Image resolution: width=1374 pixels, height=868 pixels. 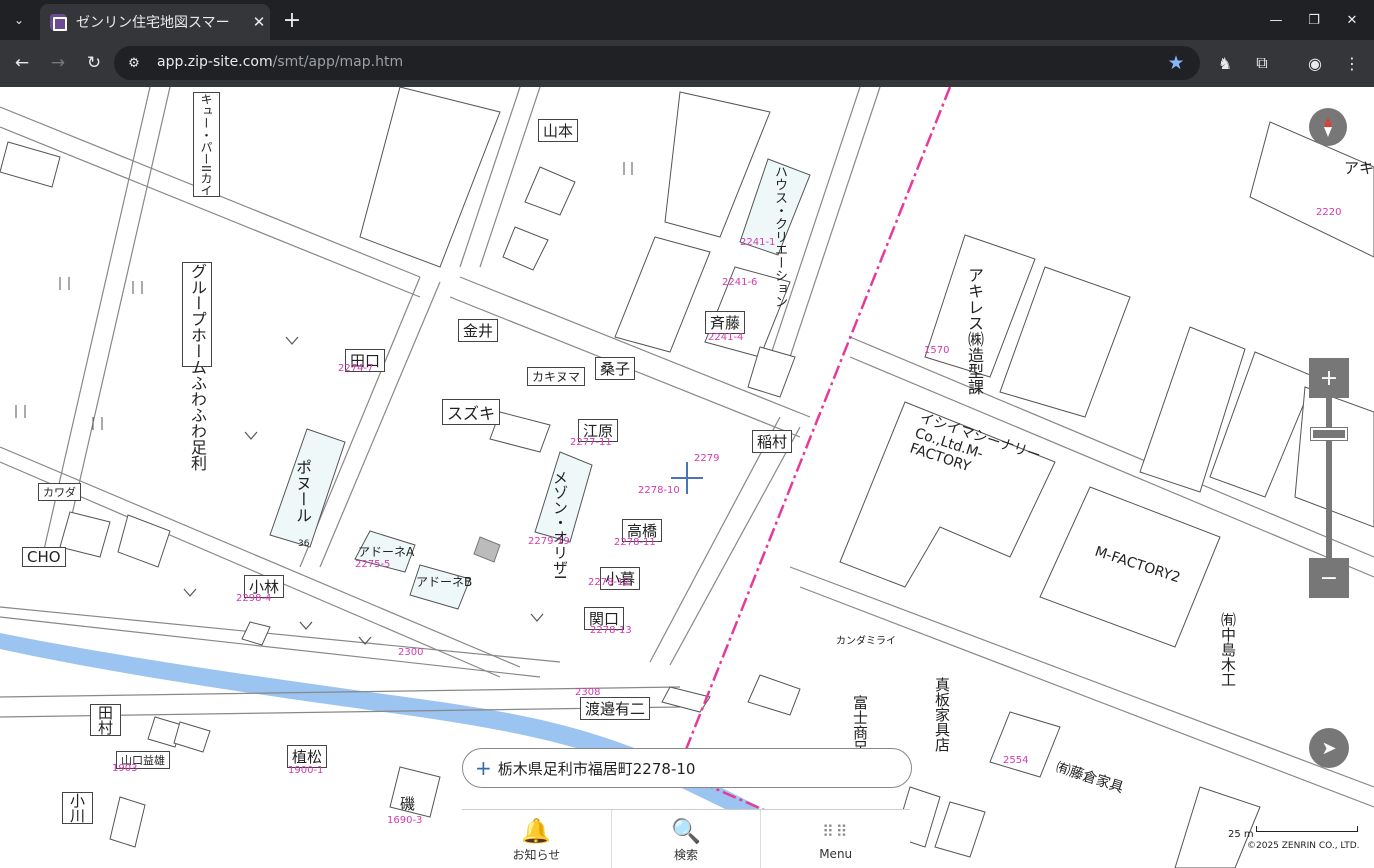 I want to click on restore-button: ❐, so click(x=1314, y=20).